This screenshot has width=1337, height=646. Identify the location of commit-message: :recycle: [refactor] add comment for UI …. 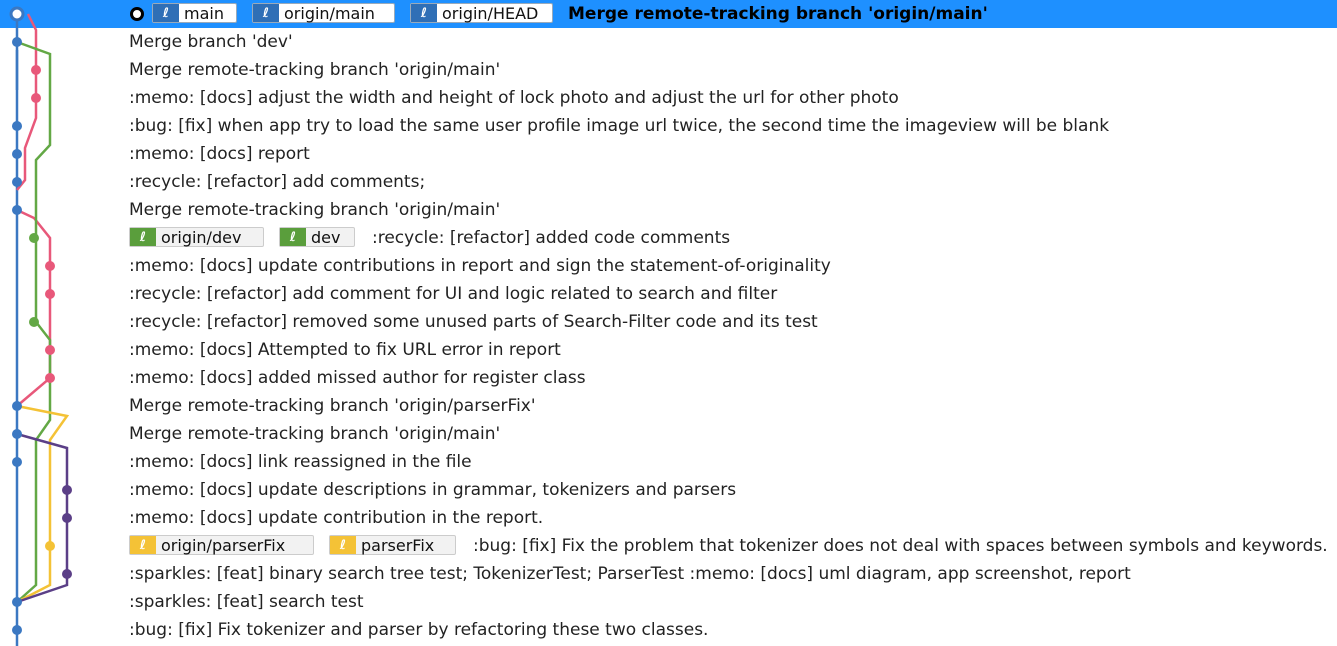
(453, 294).